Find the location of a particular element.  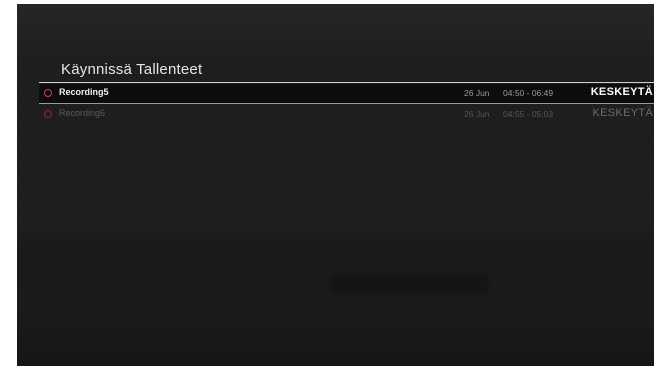

list-item-recording: Recording5 26 Jun 04:50 - 06:49 KESKEYTÄ is located at coordinates (346, 93).